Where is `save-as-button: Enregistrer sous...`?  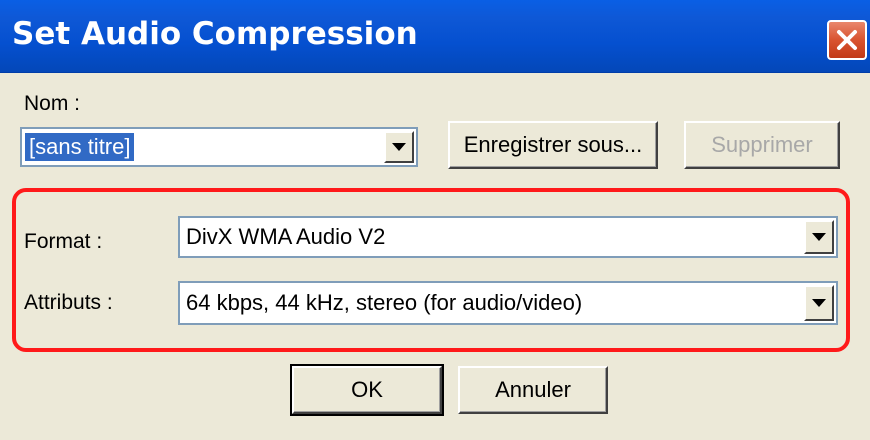
save-as-button: Enregistrer sous... is located at coordinates (553, 145).